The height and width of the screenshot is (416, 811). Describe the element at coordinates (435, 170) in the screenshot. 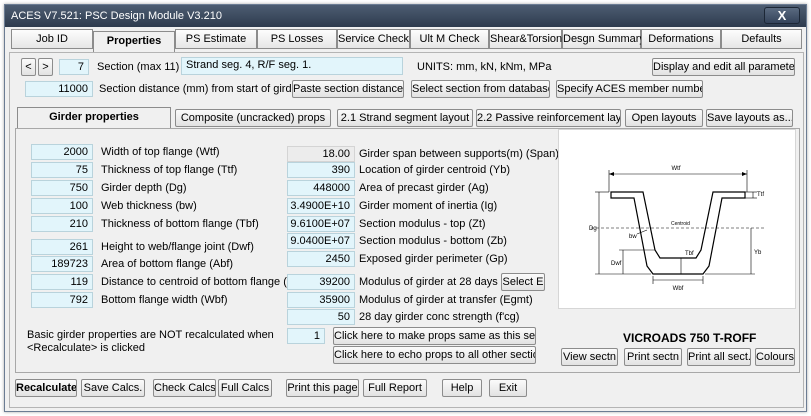

I see `yb-label: Location of girder centroid (Yb)` at that location.